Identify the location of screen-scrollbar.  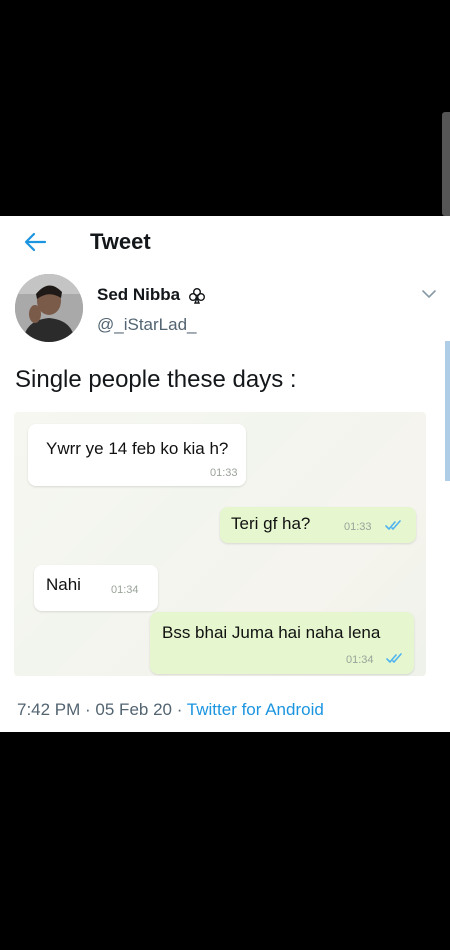
(446, 164).